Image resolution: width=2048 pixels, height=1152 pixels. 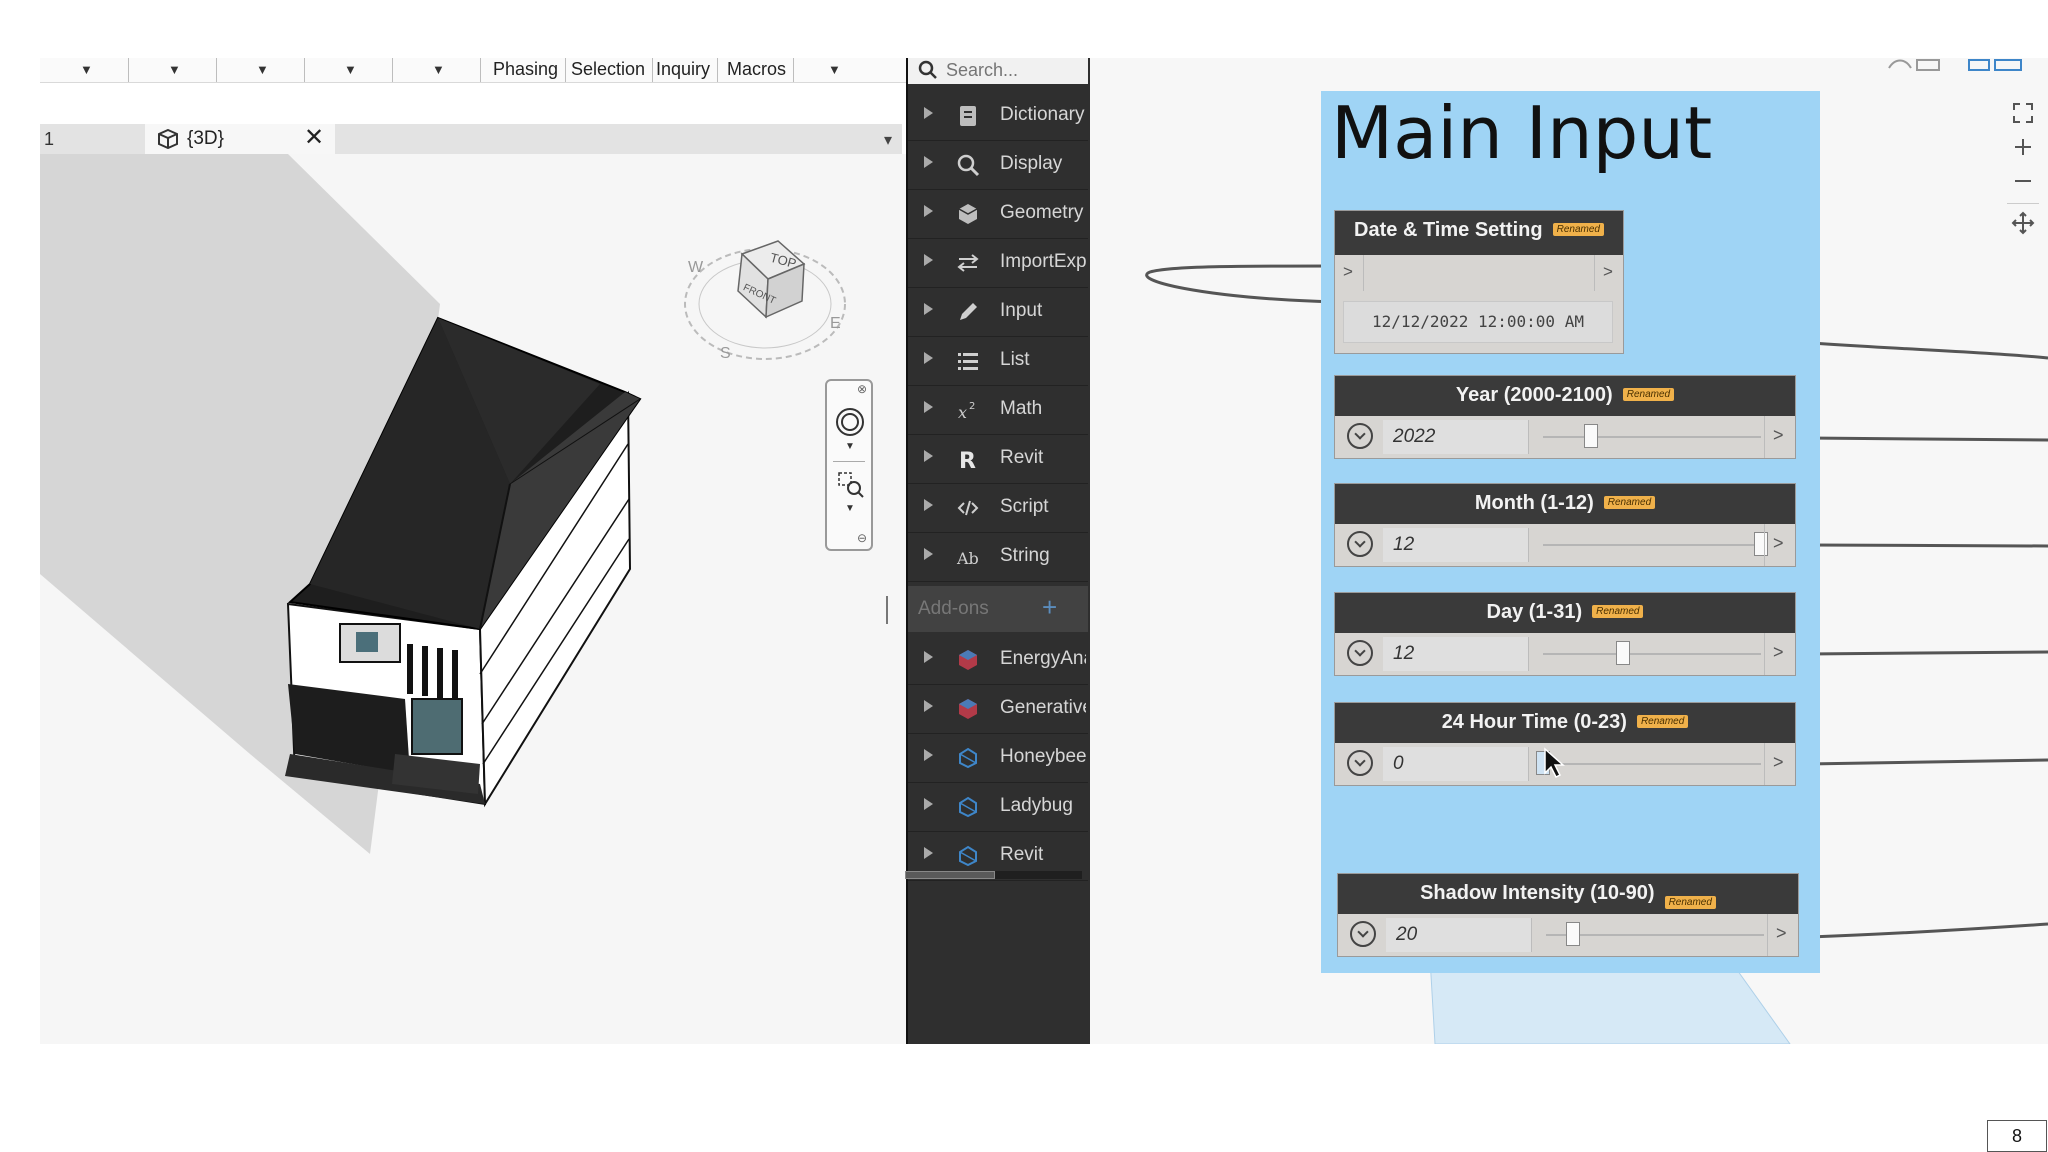 What do you see at coordinates (1568, 894) in the screenshot?
I see `node-header: Shadow Intensity (10-90) Renamed` at bounding box center [1568, 894].